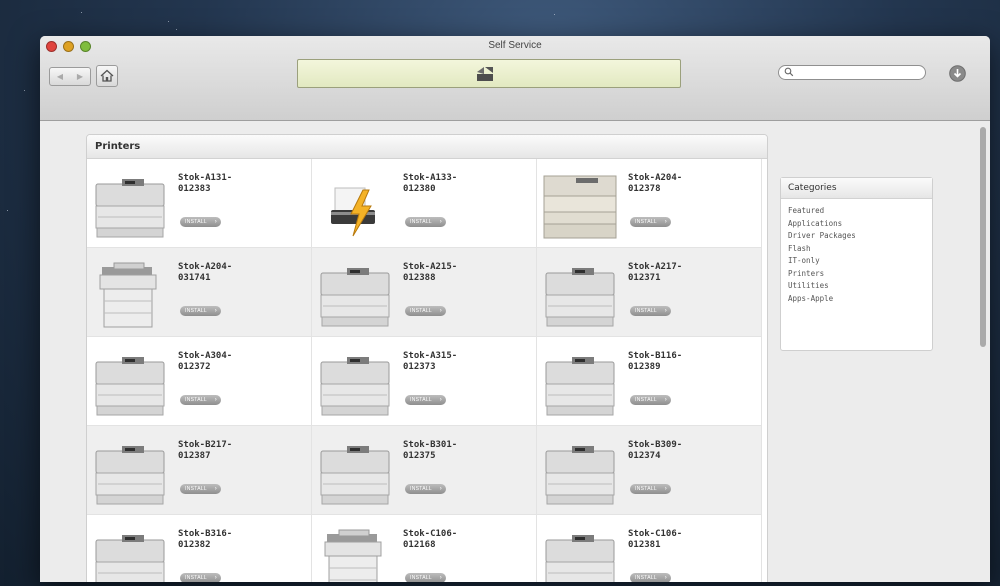 The height and width of the screenshot is (586, 1000). Describe the element at coordinates (205, 450) in the screenshot. I see `printer-name: Stok-B217- 012387` at that location.